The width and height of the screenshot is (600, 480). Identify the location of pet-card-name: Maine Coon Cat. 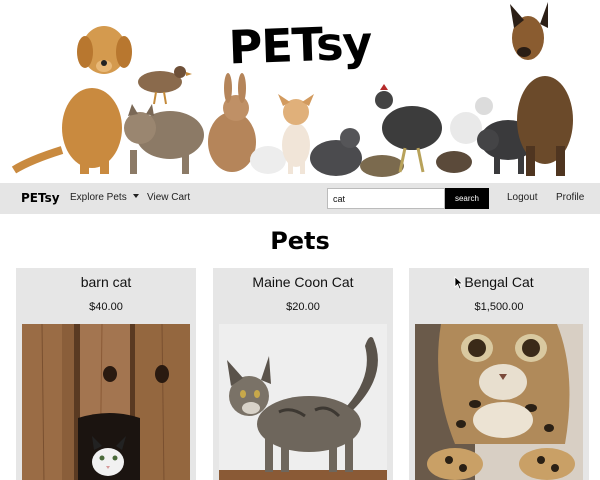
(303, 282).